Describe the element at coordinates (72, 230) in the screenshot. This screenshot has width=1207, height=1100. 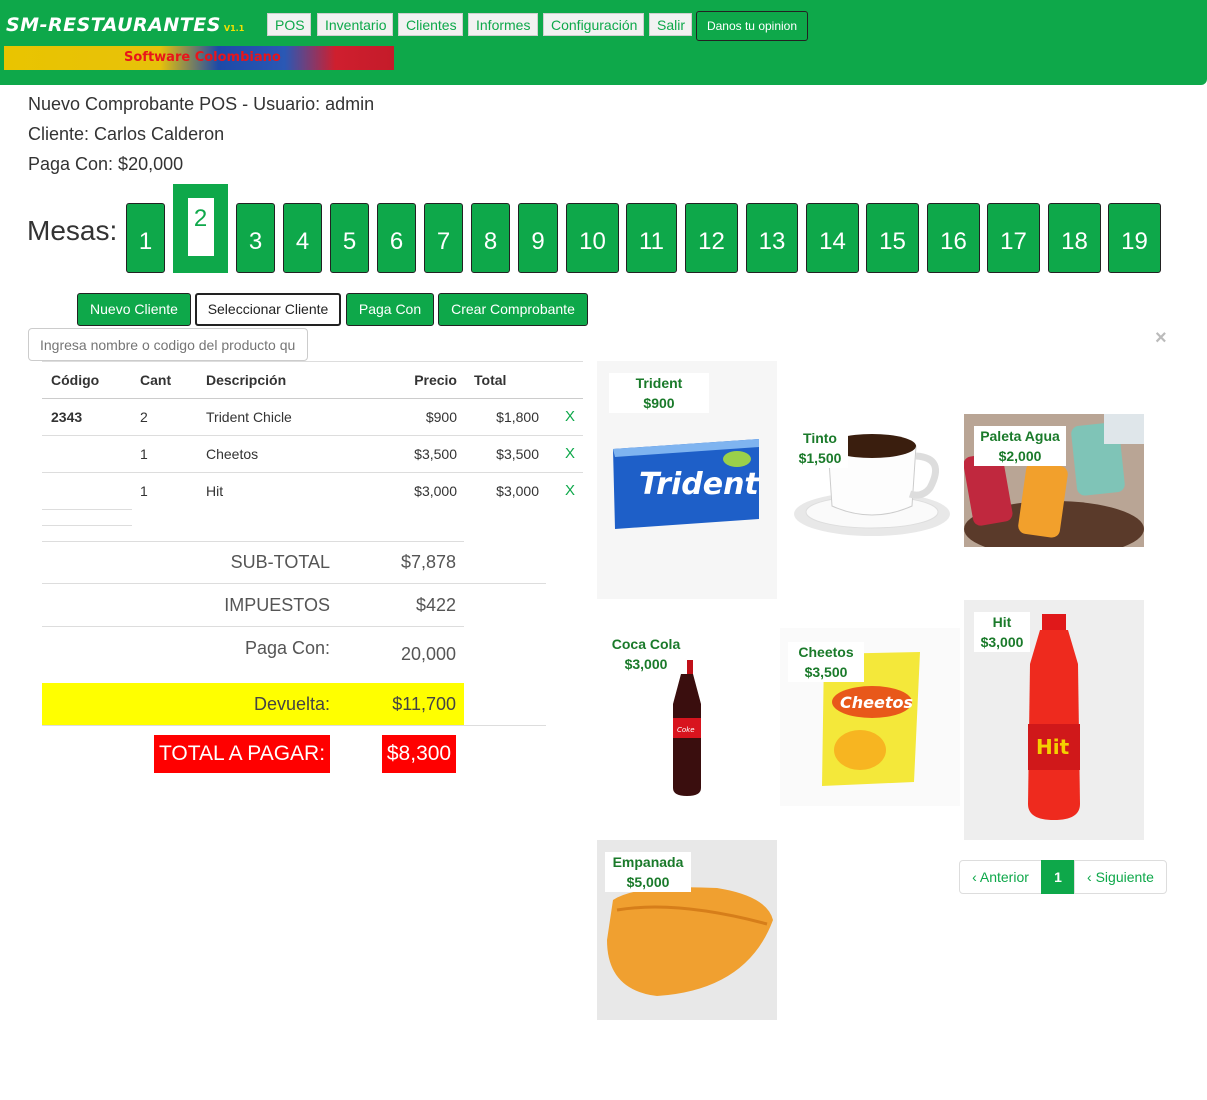
I see `mesas-label: Mesas:` at that location.